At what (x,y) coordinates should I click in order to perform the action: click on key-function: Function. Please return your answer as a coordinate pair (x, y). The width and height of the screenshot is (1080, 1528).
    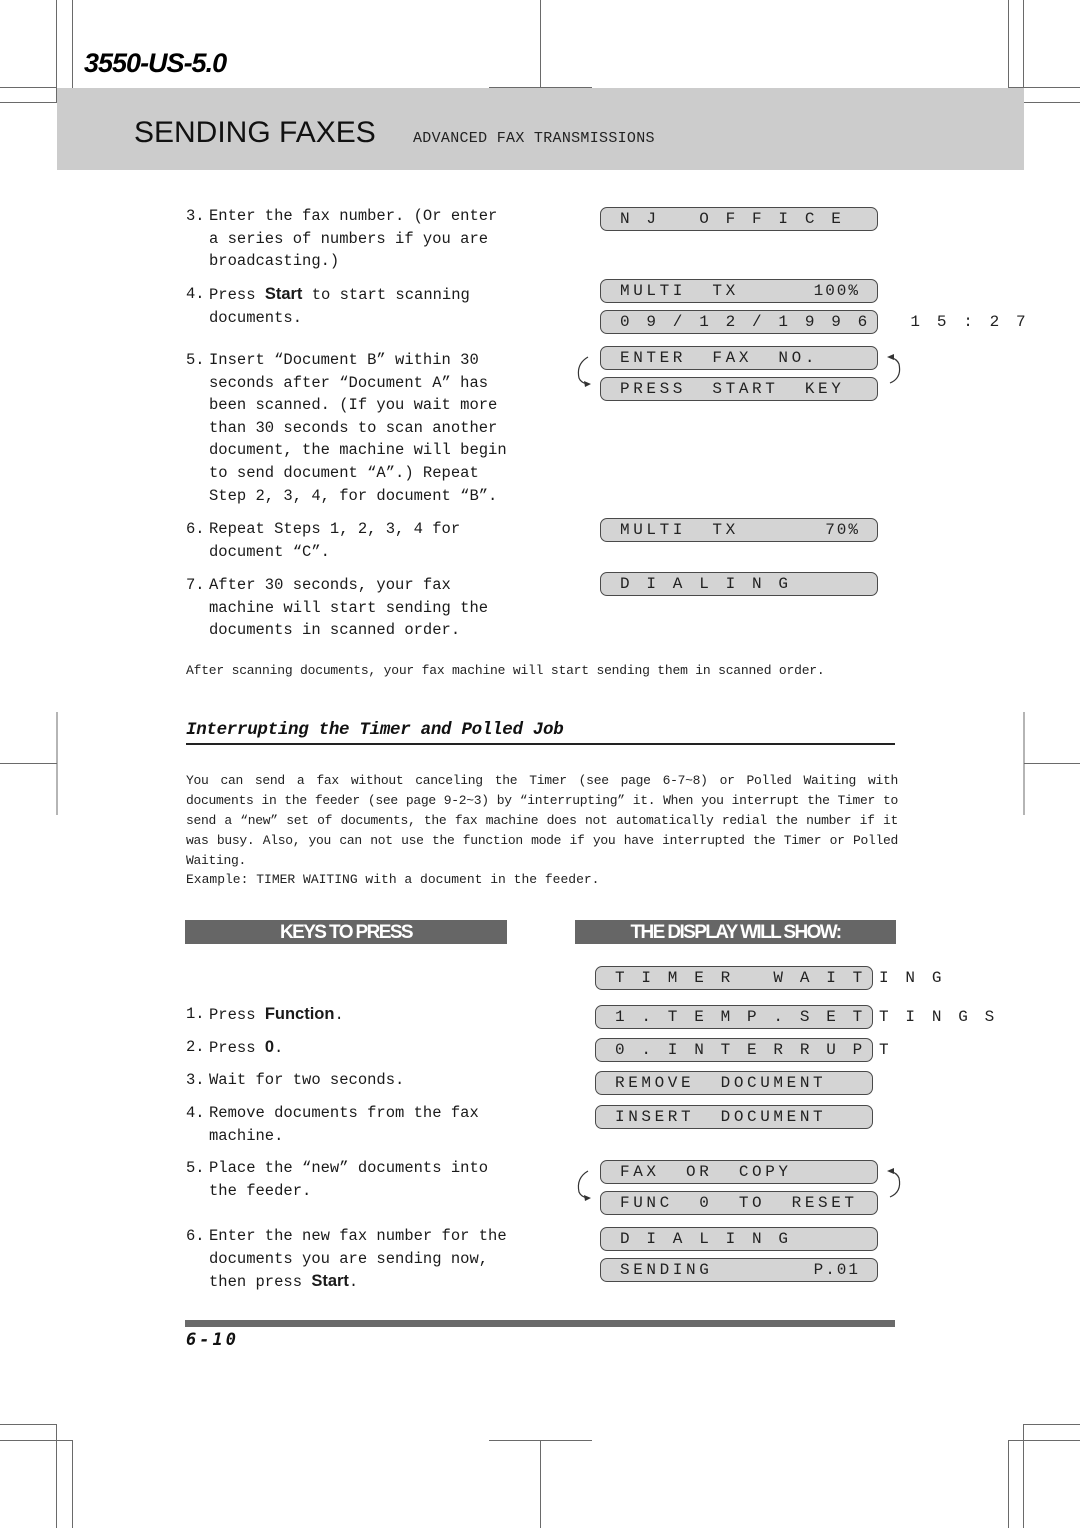
    Looking at the image, I should click on (299, 1014).